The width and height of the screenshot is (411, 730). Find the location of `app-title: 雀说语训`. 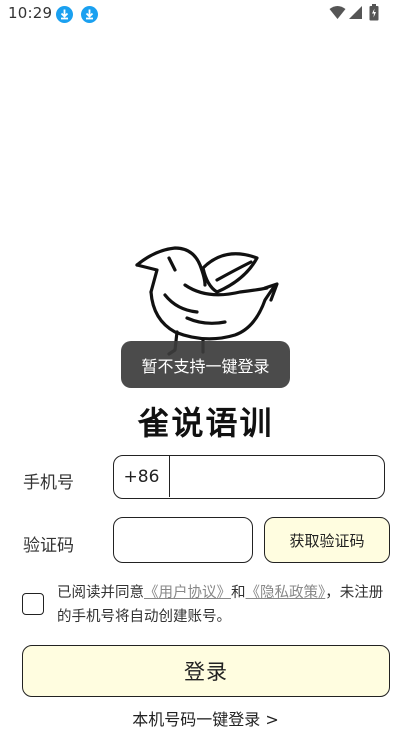

app-title: 雀说语训 is located at coordinates (205, 423).